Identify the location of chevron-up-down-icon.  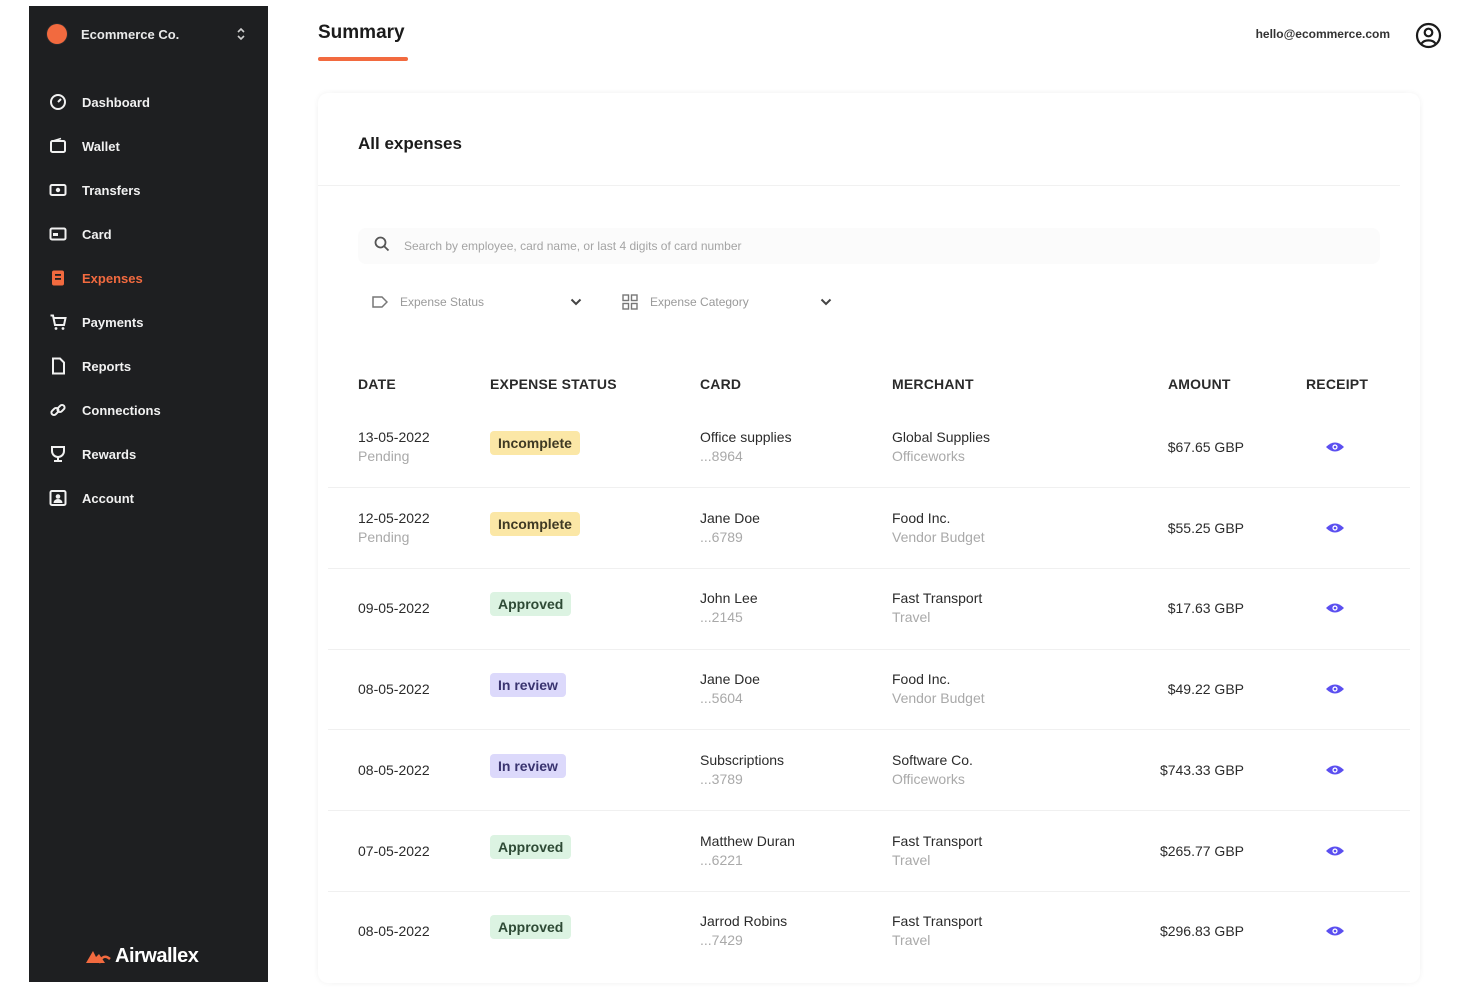
(241, 34).